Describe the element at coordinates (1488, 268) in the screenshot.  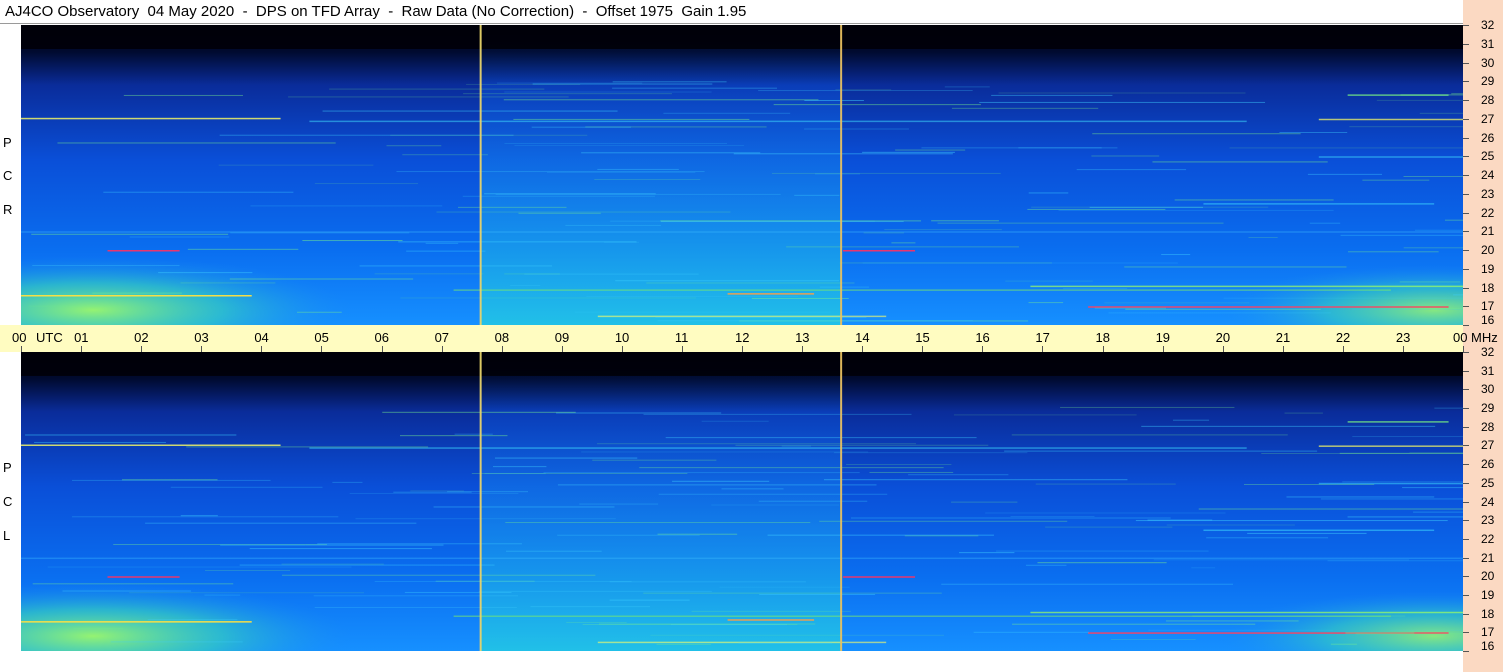
I see `frequency-tick-label: 19` at that location.